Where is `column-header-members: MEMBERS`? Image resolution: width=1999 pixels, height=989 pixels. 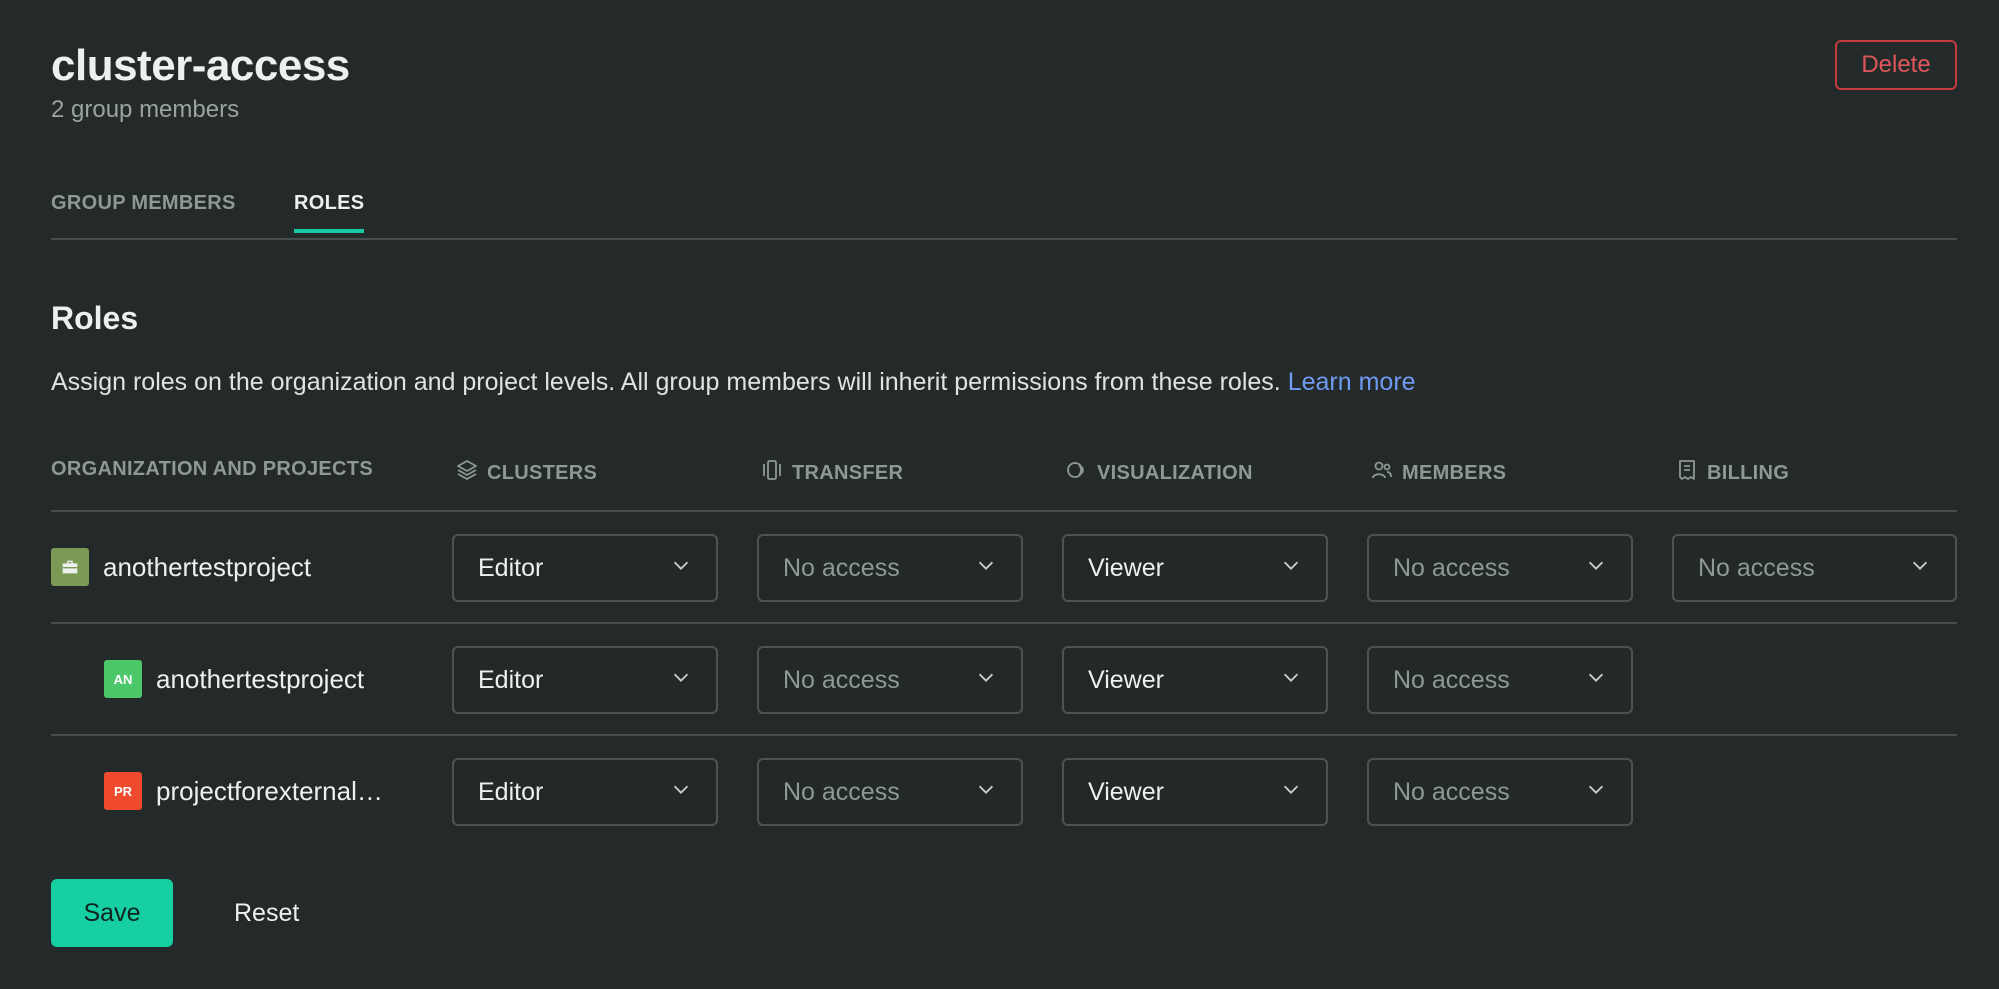 column-header-members: MEMBERS is located at coordinates (1438, 473).